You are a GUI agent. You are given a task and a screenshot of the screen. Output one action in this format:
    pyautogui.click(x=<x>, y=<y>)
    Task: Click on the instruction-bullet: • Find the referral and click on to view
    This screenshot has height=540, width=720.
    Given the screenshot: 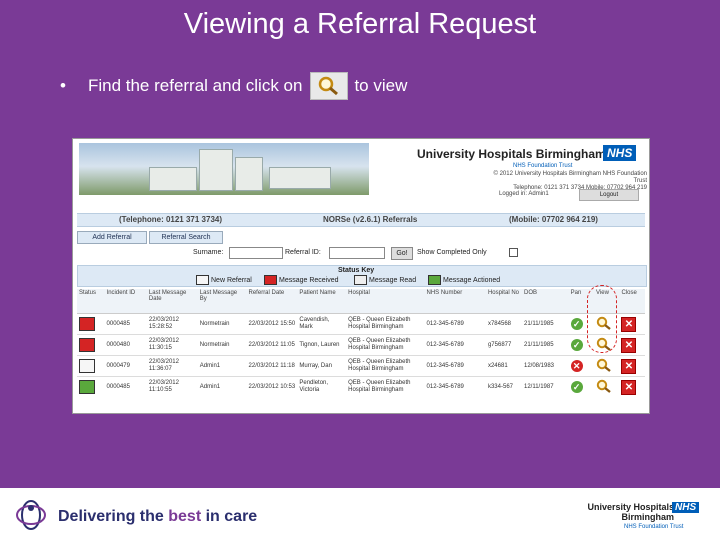 What is the action you would take?
    pyautogui.click(x=233, y=86)
    